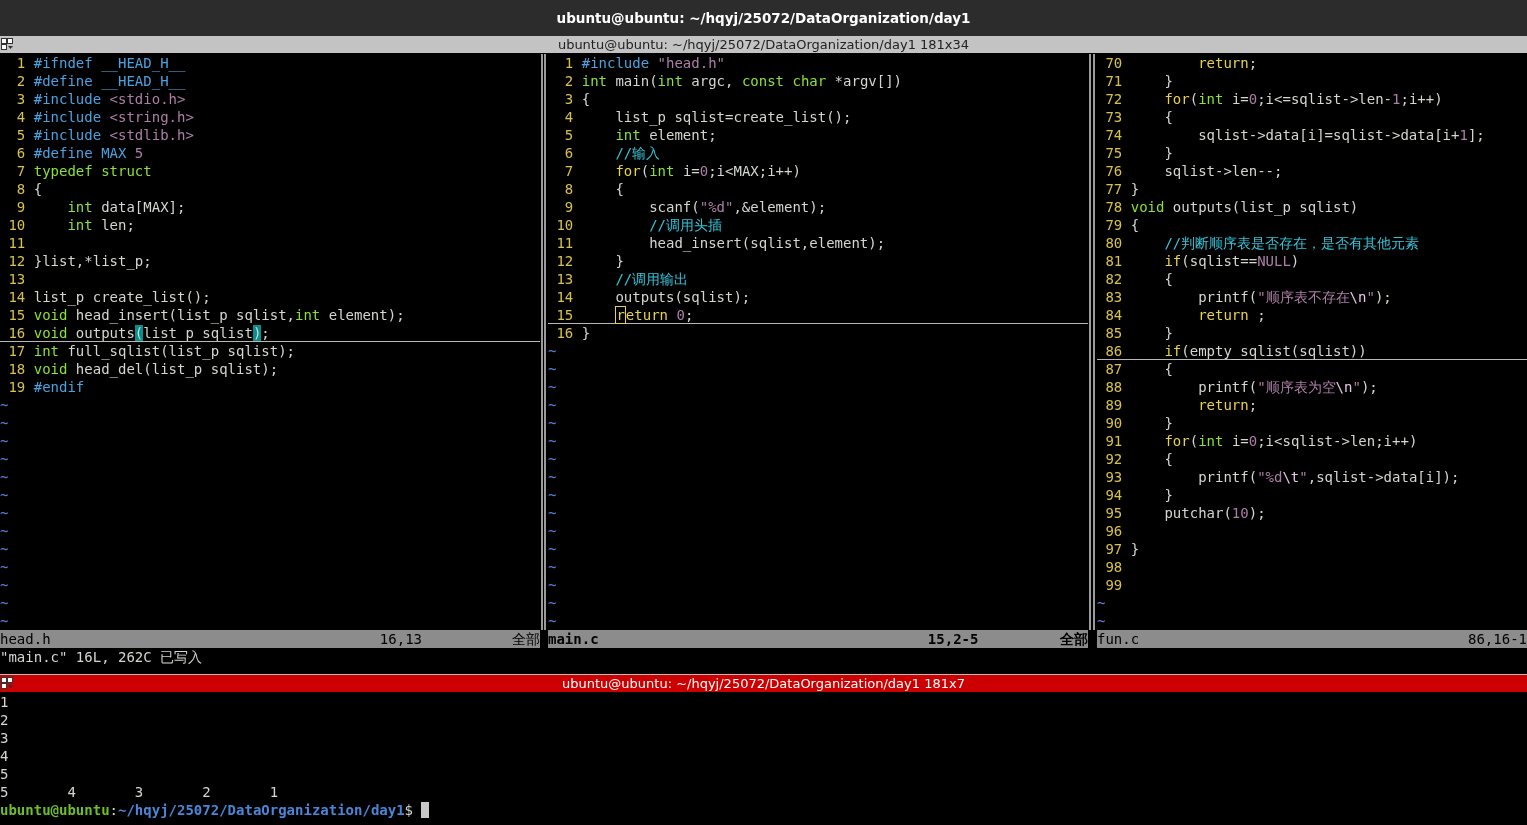 This screenshot has width=1527, height=825. I want to click on line-number: 6, so click(20, 153).